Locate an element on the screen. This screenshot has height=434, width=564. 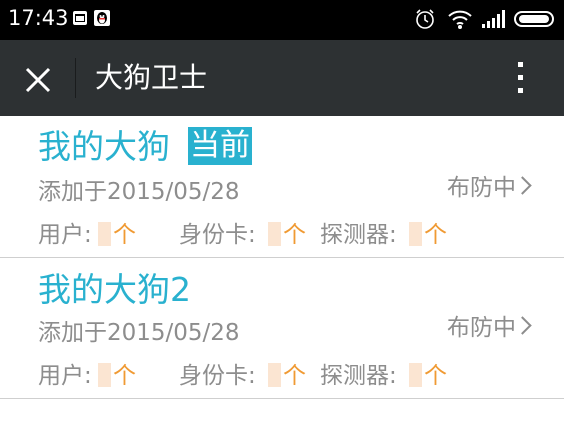
gallery-icon is located at coordinates (80, 18).